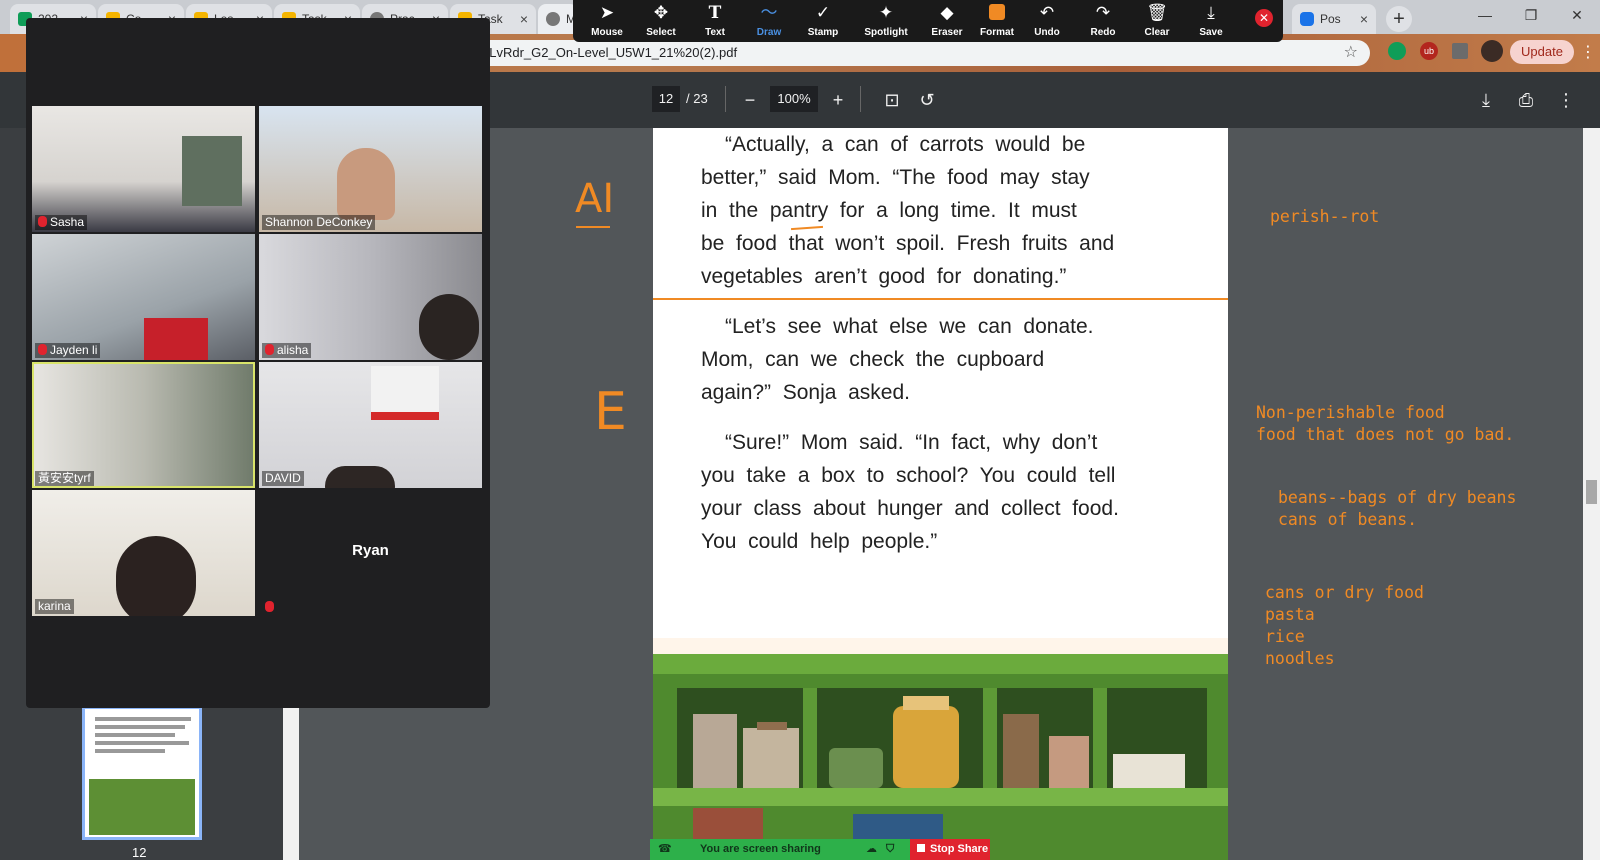  I want to click on participant-tile: Shannon DeConkey, so click(370, 169).